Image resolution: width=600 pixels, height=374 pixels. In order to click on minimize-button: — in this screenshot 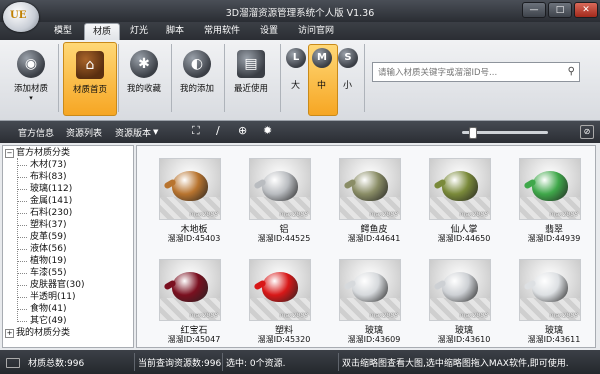, I will do `click(534, 10)`.